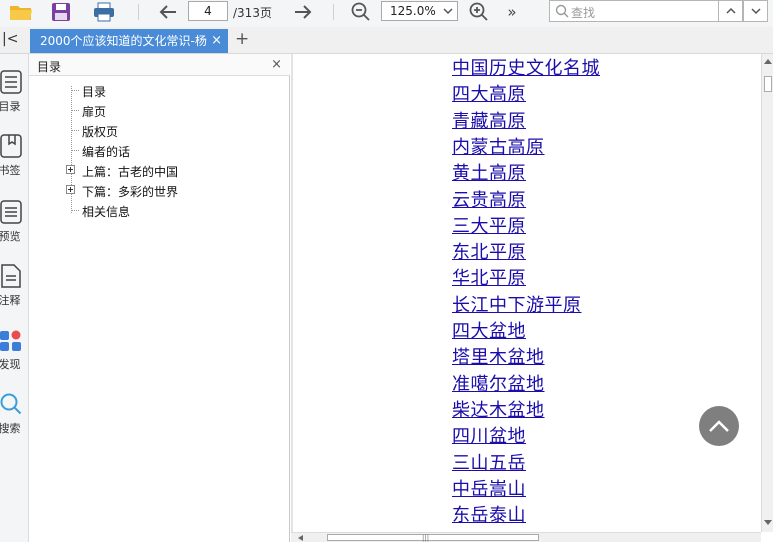 This screenshot has width=773, height=542. I want to click on more-tools-button: », so click(512, 12).